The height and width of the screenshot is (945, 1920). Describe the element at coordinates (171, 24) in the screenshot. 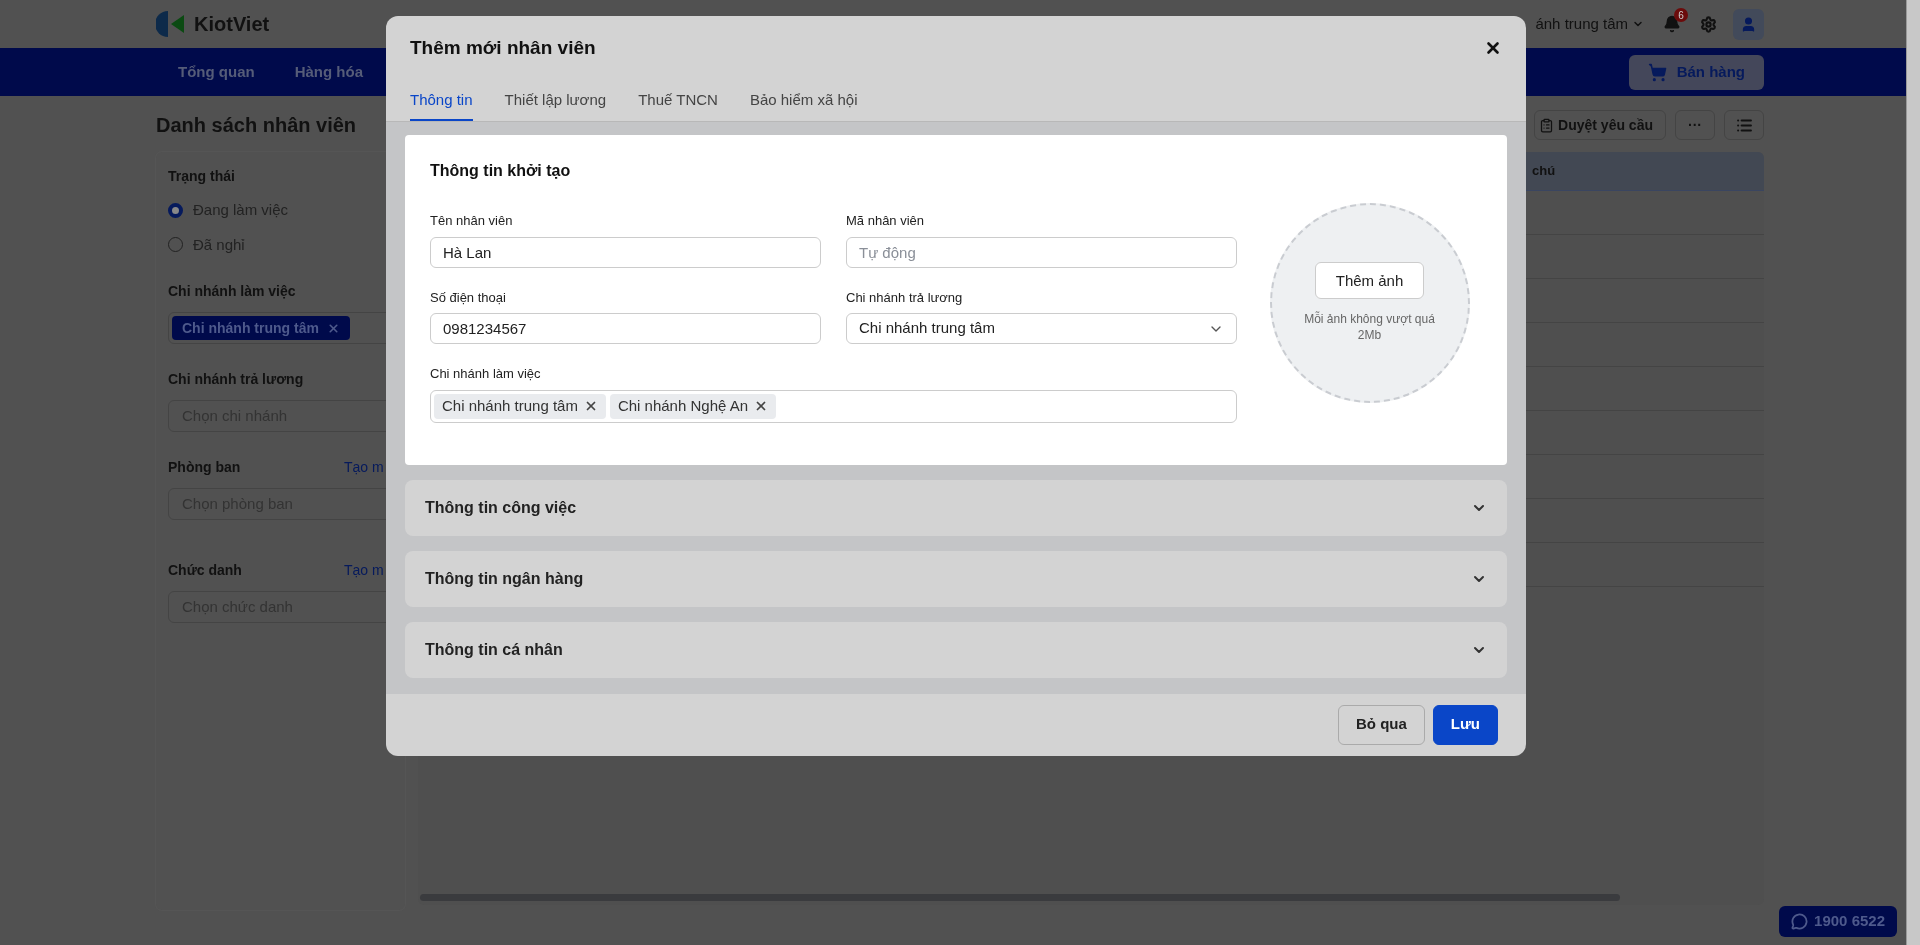

I see `logo-icon` at that location.